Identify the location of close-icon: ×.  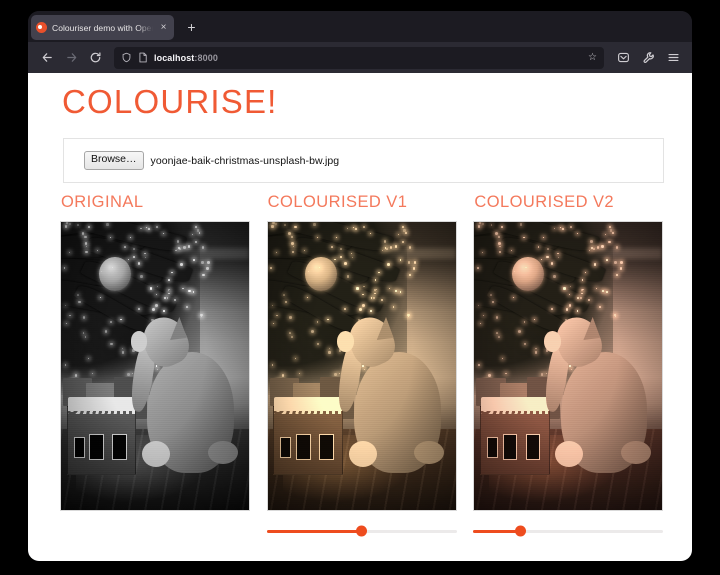
(163, 27).